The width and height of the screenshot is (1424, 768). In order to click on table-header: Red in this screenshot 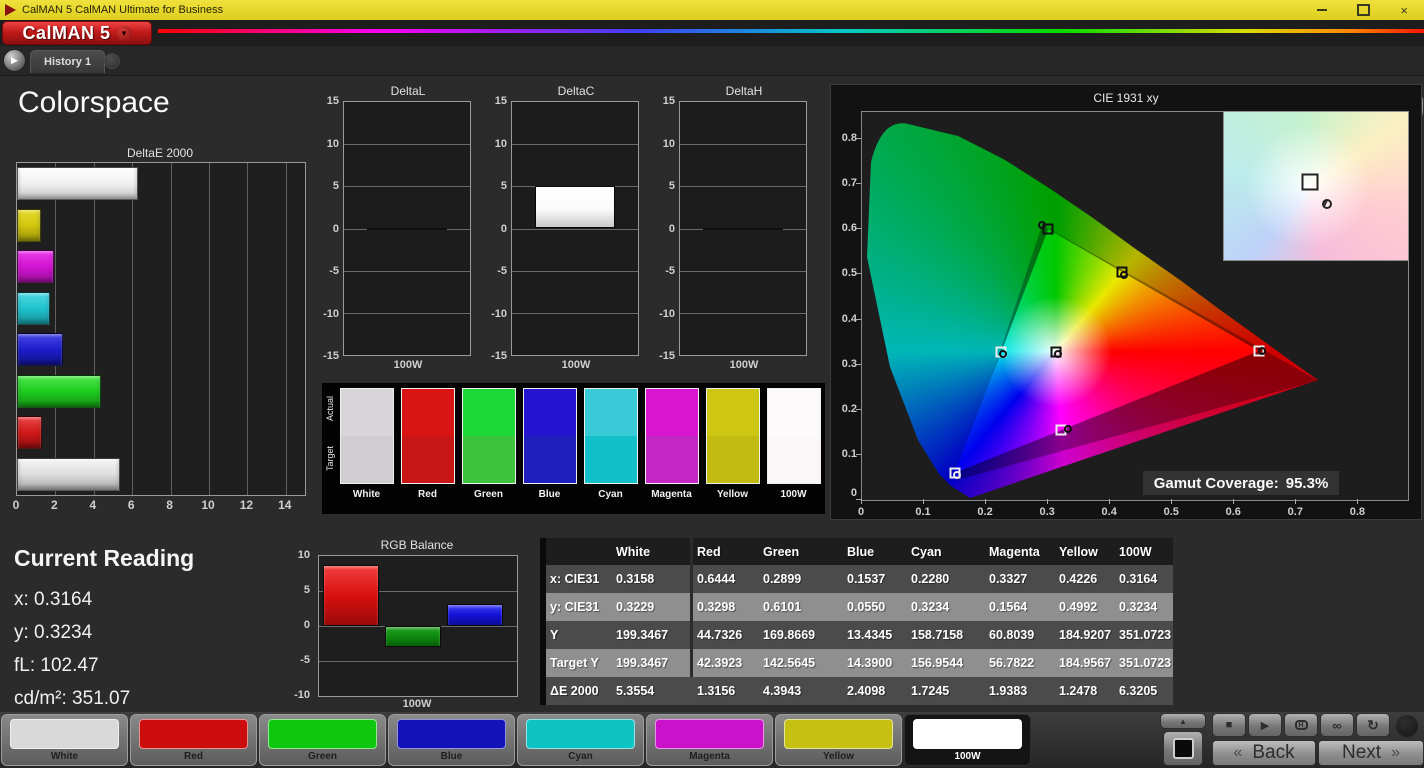, I will do `click(726, 551)`.